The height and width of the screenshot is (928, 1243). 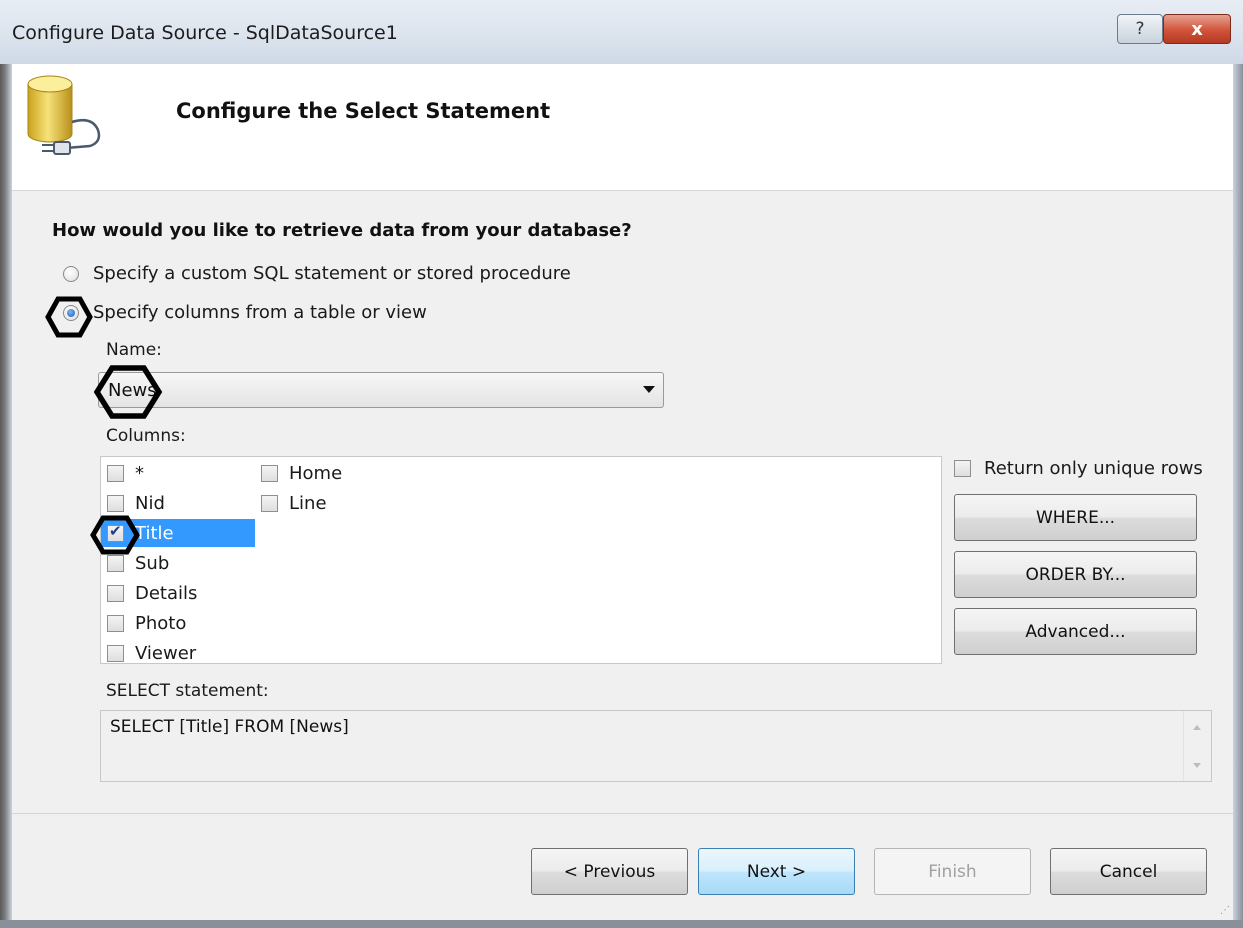 I want to click on close-icon: x, so click(x=1197, y=29).